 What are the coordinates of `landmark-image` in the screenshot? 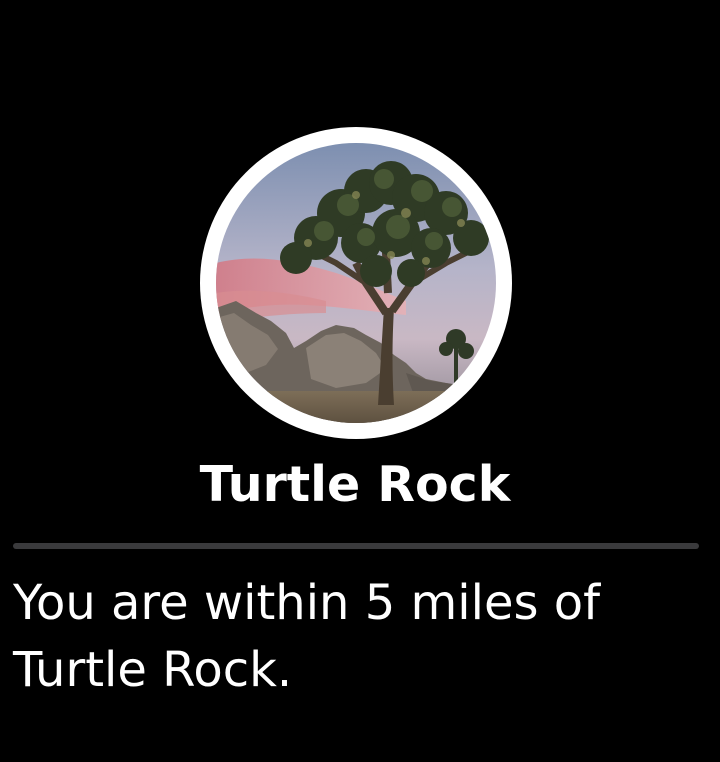 It's located at (356, 283).